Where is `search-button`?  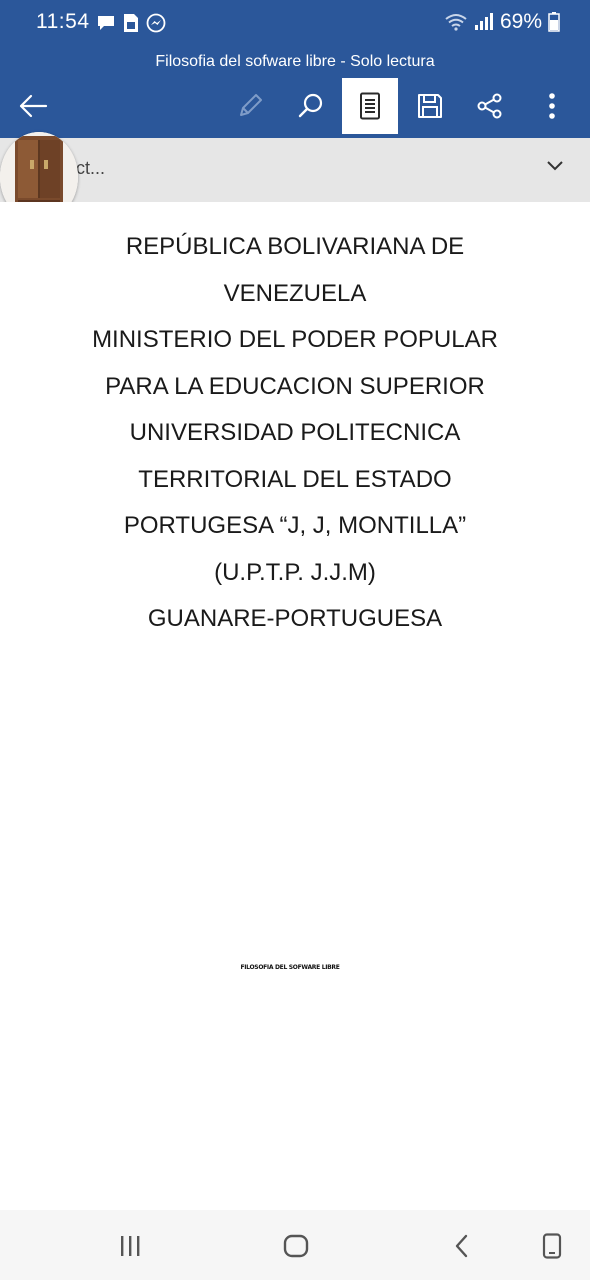 search-button is located at coordinates (311, 106).